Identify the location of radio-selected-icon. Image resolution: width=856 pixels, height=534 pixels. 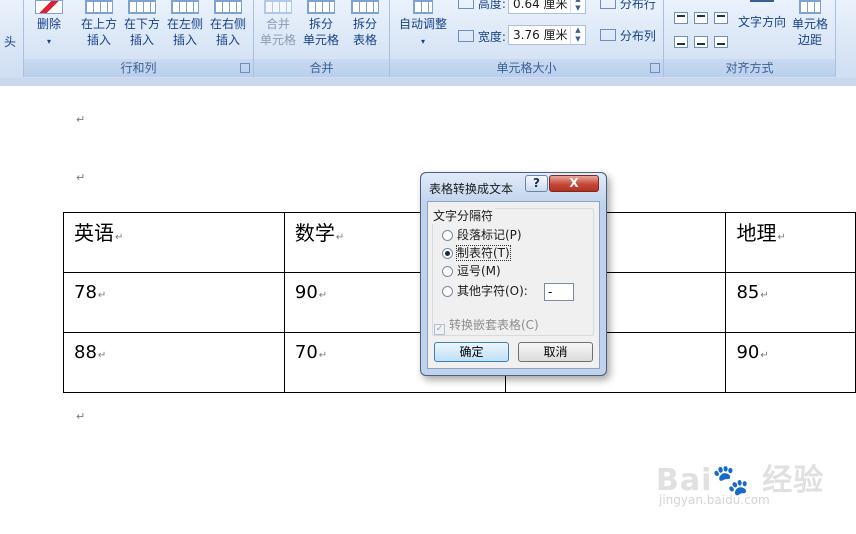
(447, 253).